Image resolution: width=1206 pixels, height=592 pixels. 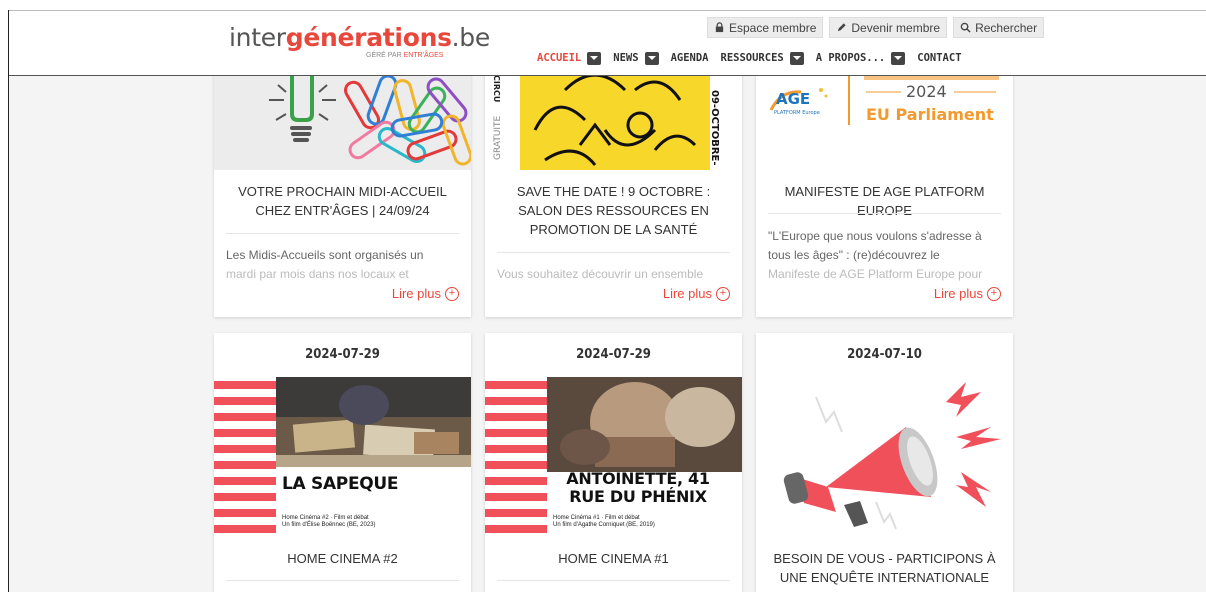 I want to click on nav-contact: CONTACT, so click(x=939, y=58).